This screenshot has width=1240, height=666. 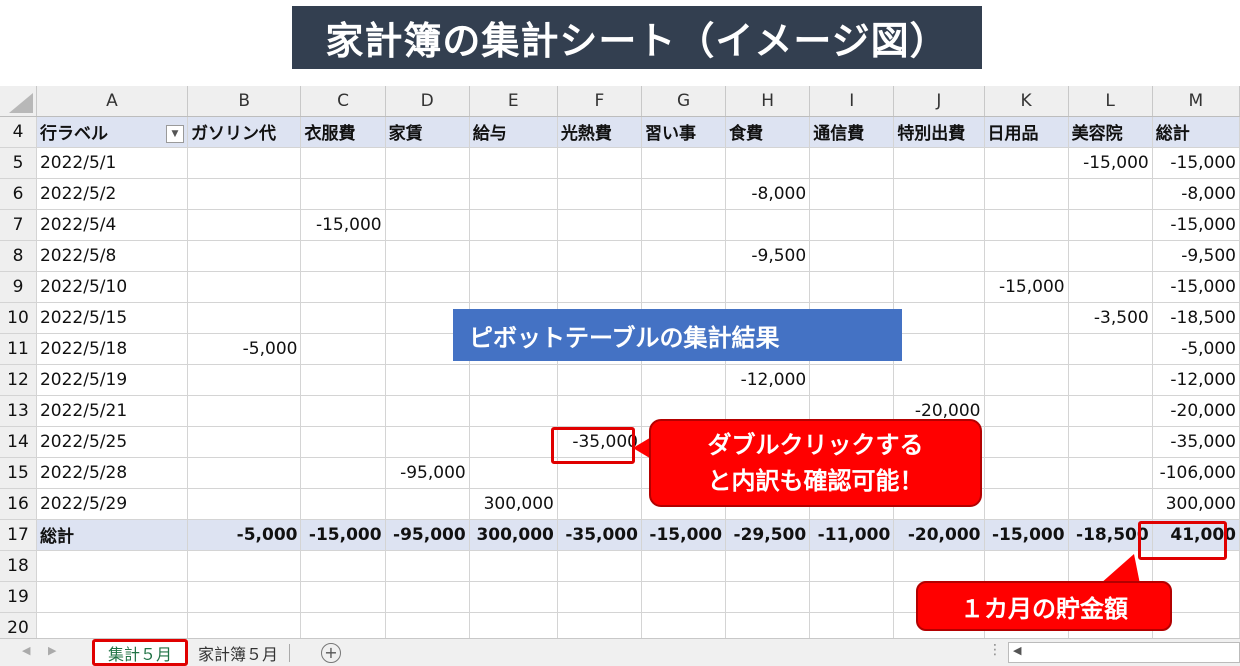 I want to click on row-header: 8, so click(x=18, y=256).